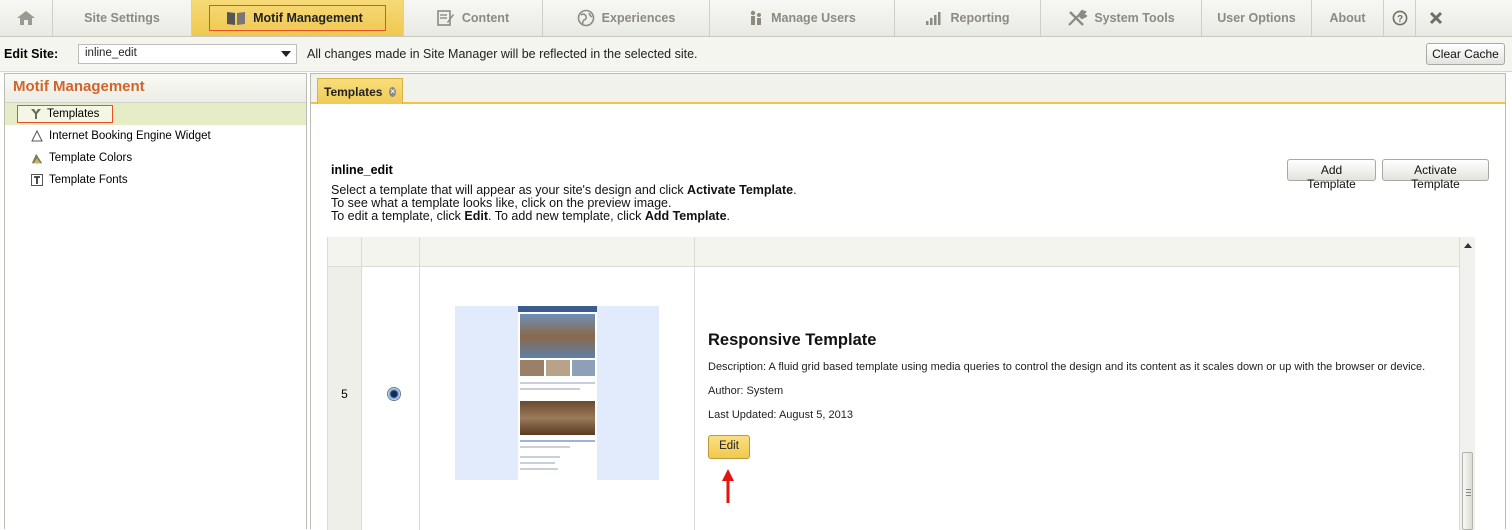  I want to click on nav-label: Site Settings, so click(122, 18).